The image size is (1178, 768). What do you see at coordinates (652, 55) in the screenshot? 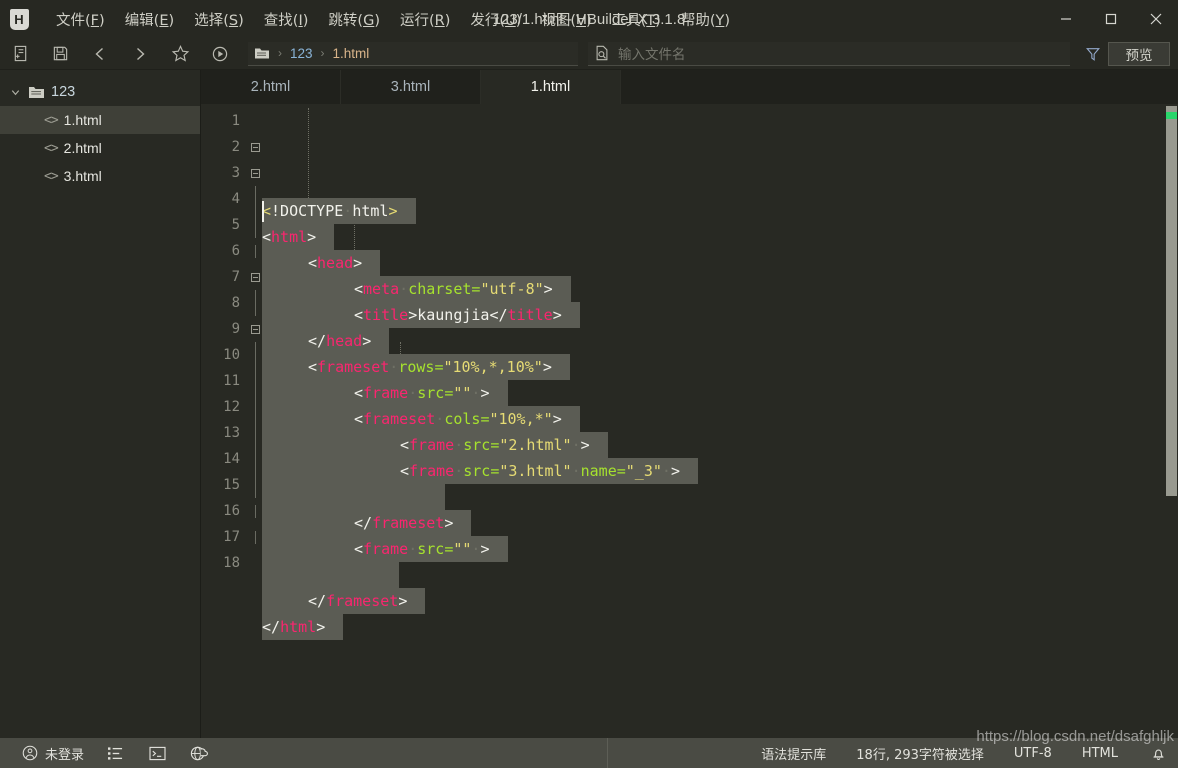
I see `filename-search-placeholder: 输入文件名` at bounding box center [652, 55].